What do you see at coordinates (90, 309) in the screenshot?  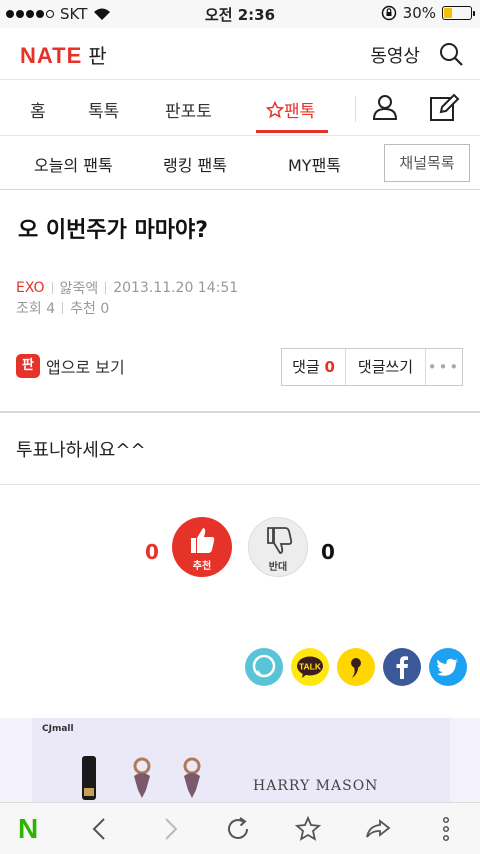 I see `article-recommend: 추천 0` at bounding box center [90, 309].